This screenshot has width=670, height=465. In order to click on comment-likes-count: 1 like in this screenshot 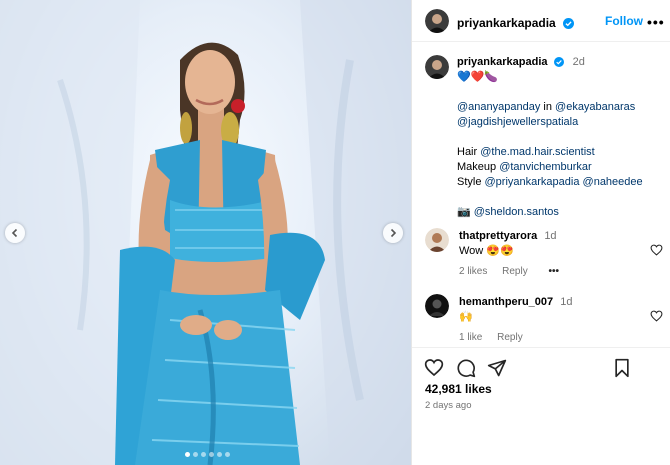, I will do `click(470, 337)`.